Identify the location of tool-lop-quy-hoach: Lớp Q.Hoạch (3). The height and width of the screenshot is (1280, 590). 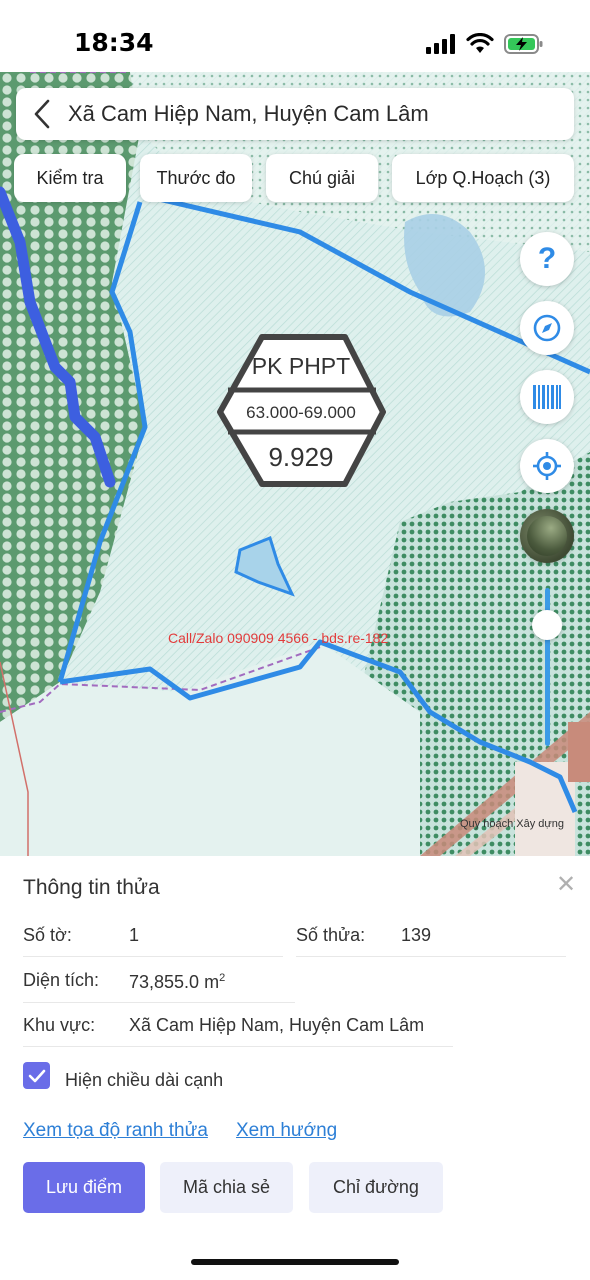
(483, 178).